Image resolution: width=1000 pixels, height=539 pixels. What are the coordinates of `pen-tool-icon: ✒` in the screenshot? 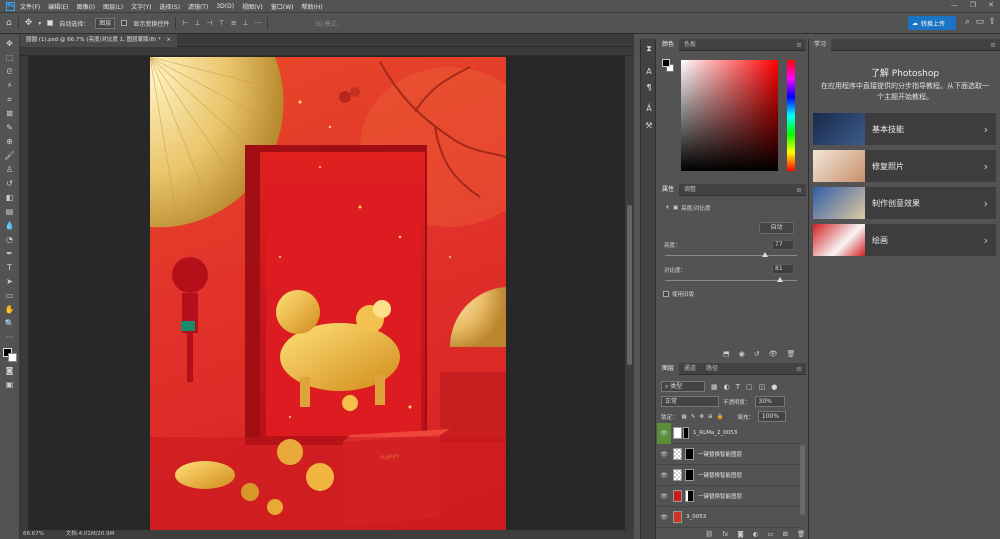 It's located at (10, 253).